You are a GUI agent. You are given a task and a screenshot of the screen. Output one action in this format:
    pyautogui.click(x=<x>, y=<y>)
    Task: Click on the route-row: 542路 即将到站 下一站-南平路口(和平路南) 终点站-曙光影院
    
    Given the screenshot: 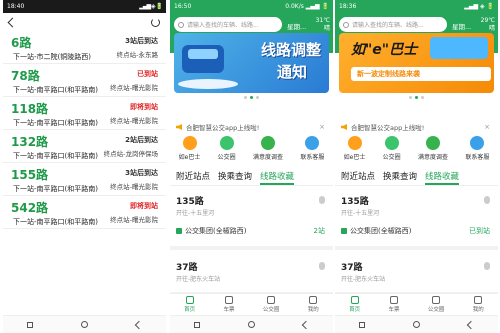 What is the action you would take?
    pyautogui.click(x=84, y=212)
    